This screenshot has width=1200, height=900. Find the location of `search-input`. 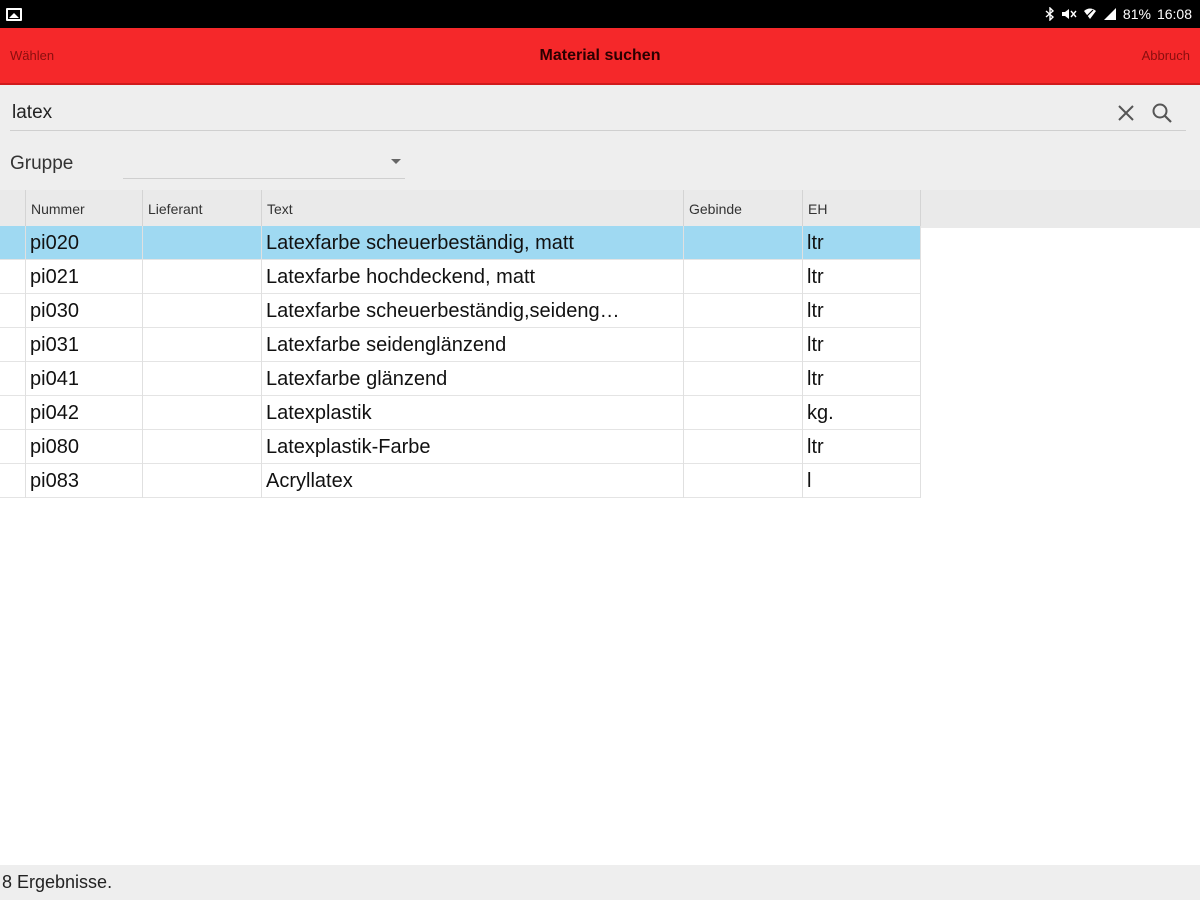

search-input is located at coordinates (550, 113).